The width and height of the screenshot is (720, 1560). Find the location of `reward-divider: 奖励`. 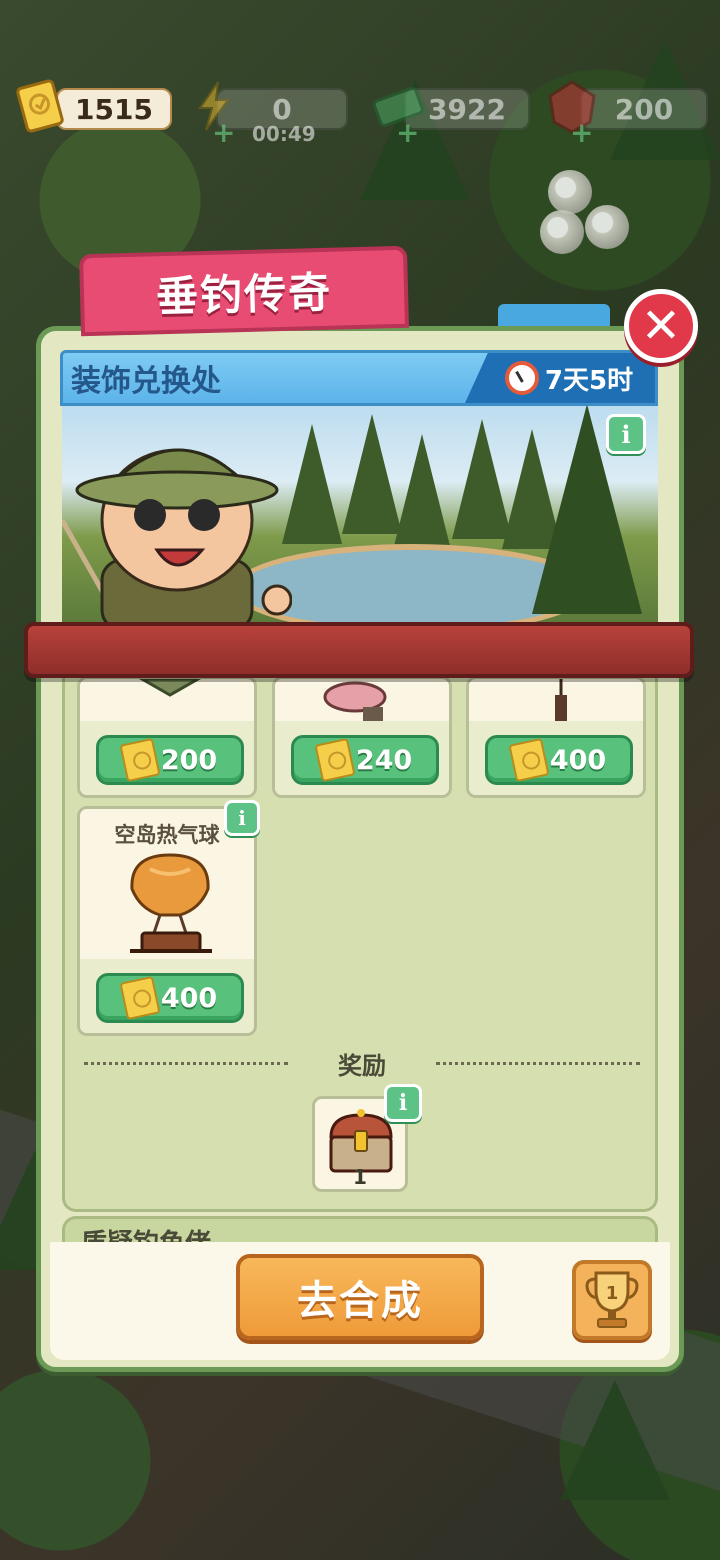

reward-divider: 奖励 is located at coordinates (362, 1064).